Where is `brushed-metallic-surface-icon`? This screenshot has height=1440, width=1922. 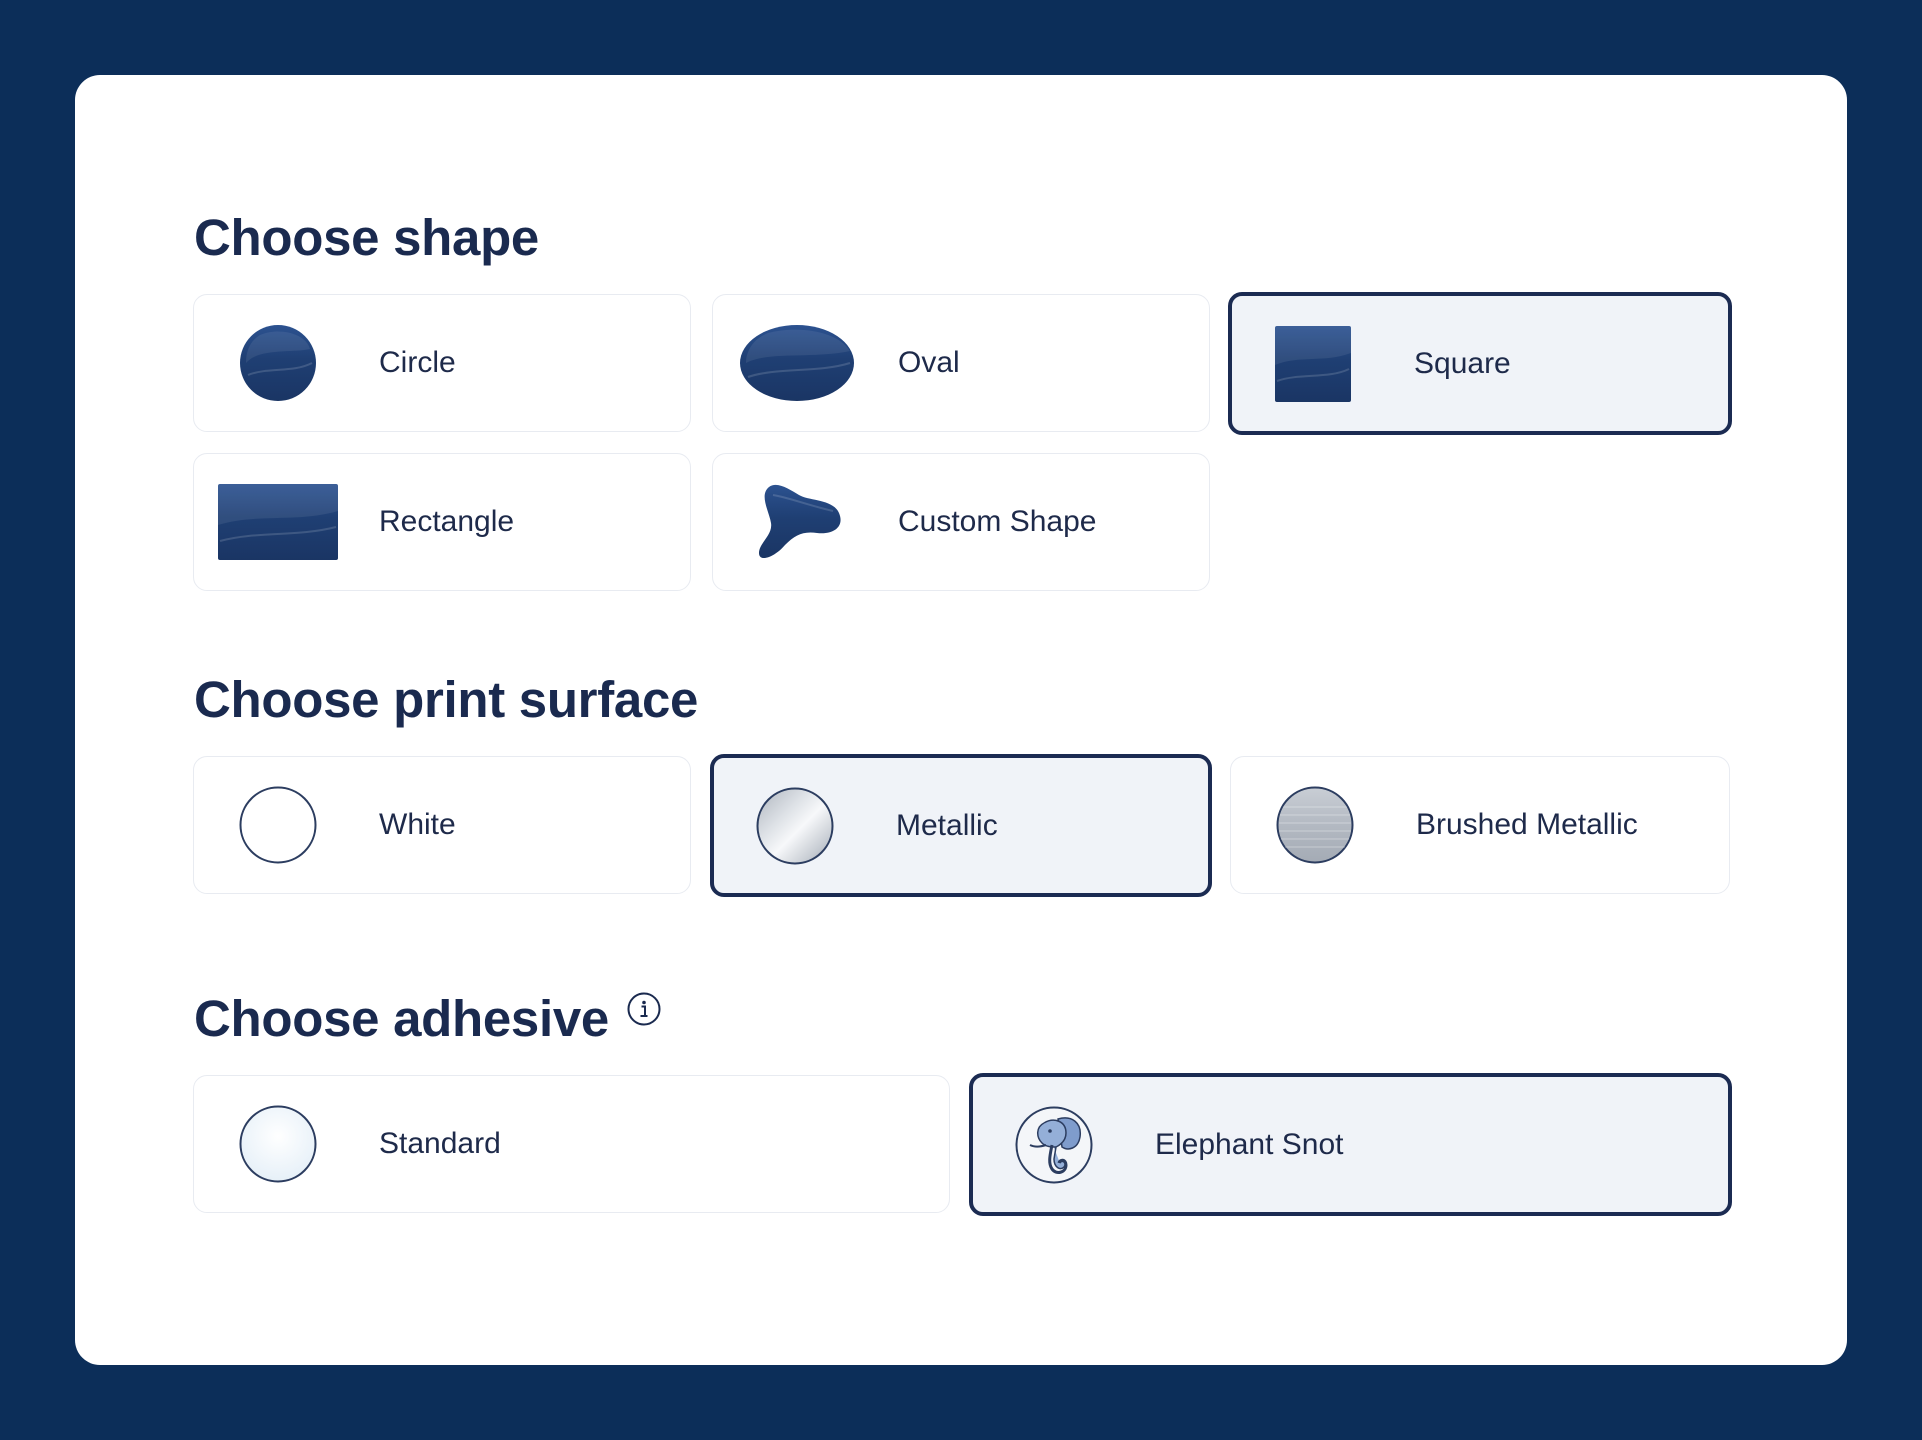 brushed-metallic-surface-icon is located at coordinates (1315, 825).